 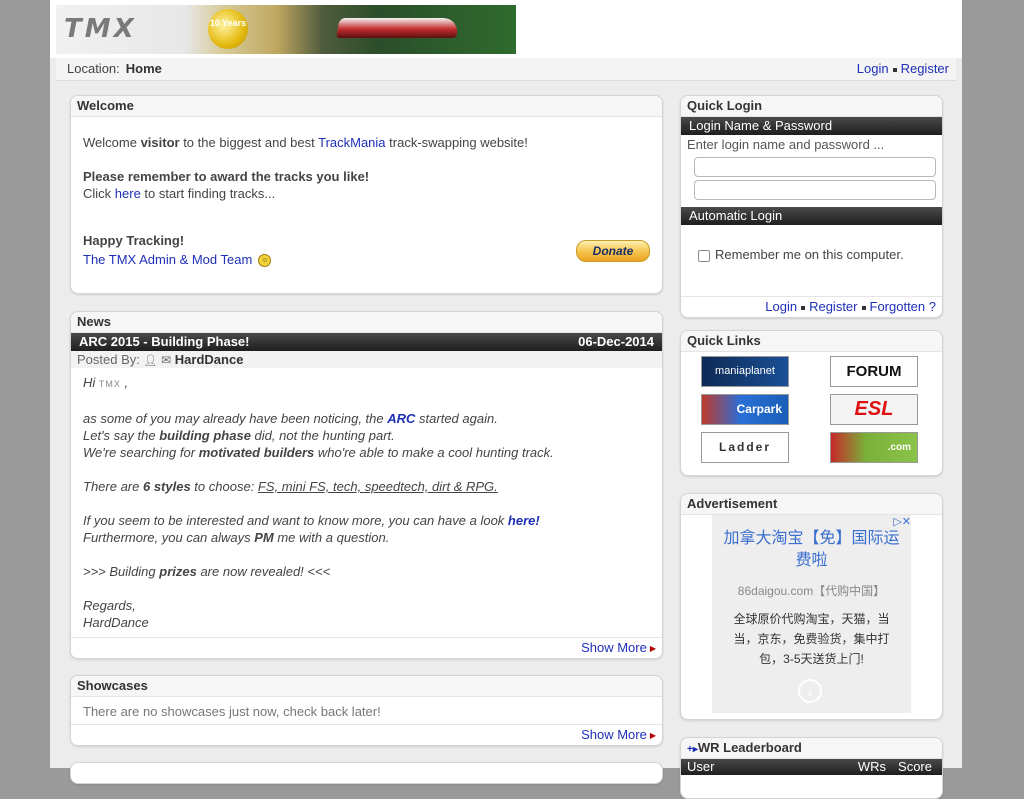 What do you see at coordinates (915, 767) in the screenshot?
I see `col-score: Score` at bounding box center [915, 767].